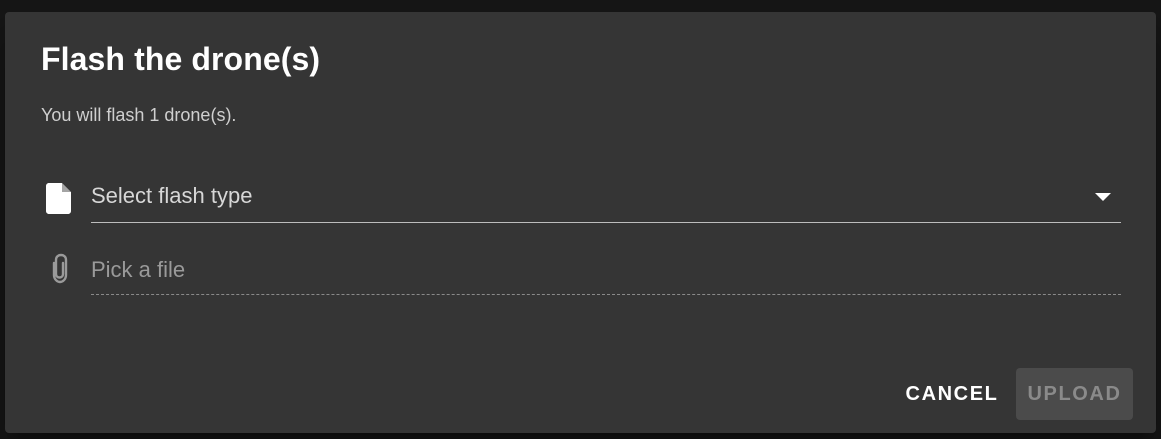 This screenshot has height=439, width=1161. Describe the element at coordinates (172, 195) in the screenshot. I see `flash-type-select-placeholder: Select flash type` at that location.